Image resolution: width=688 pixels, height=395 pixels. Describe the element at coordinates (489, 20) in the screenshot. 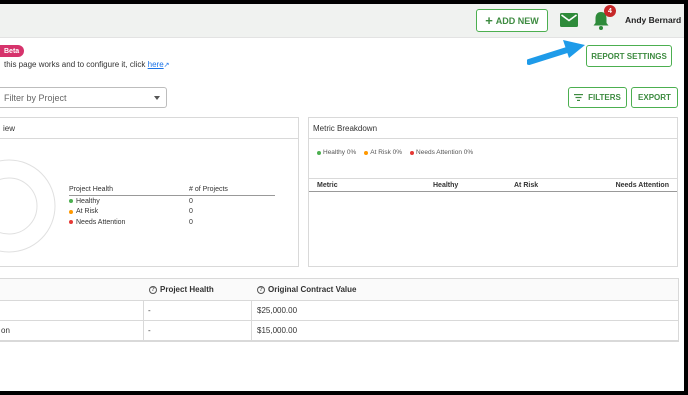

I see `plus-icon: +` at that location.